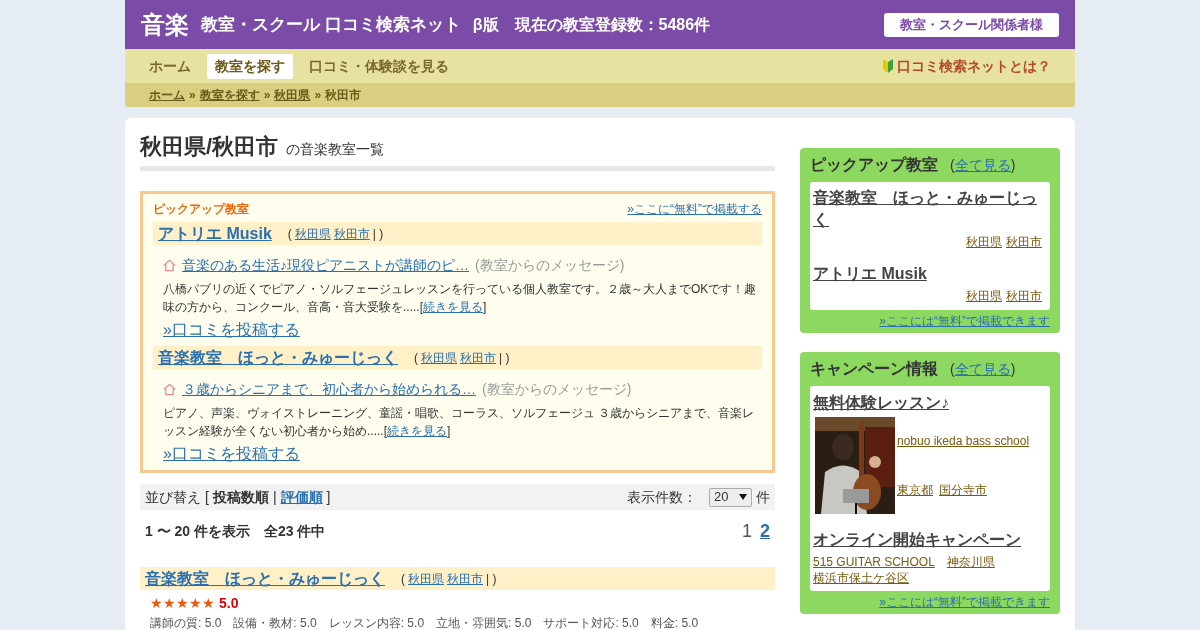  I want to click on school-staff-button: 教室・スクール関係者様, so click(971, 24).